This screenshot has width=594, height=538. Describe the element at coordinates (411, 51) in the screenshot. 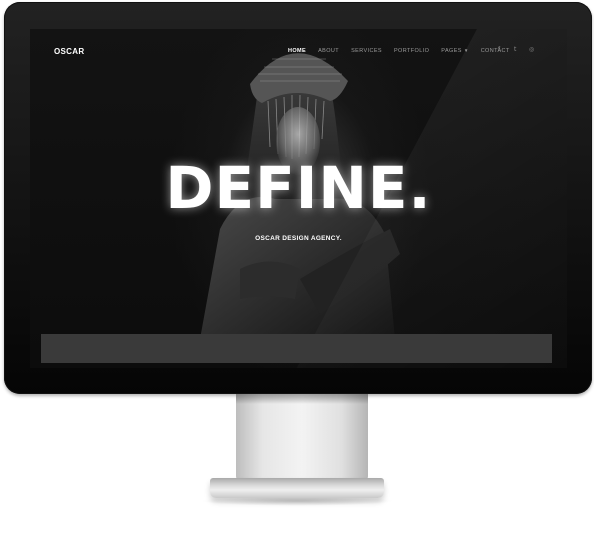

I see `nav-item-portfolio: PORTFOLIO` at that location.